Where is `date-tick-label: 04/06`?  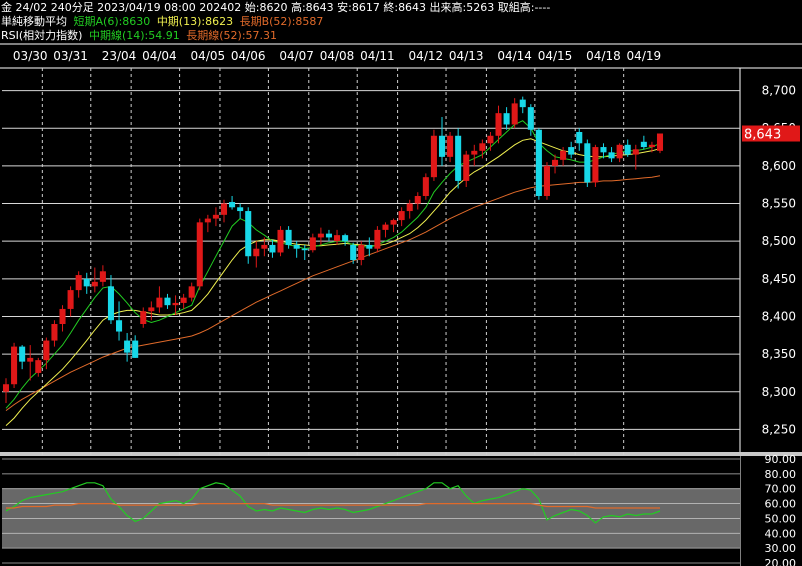 date-tick-label: 04/06 is located at coordinates (248, 56).